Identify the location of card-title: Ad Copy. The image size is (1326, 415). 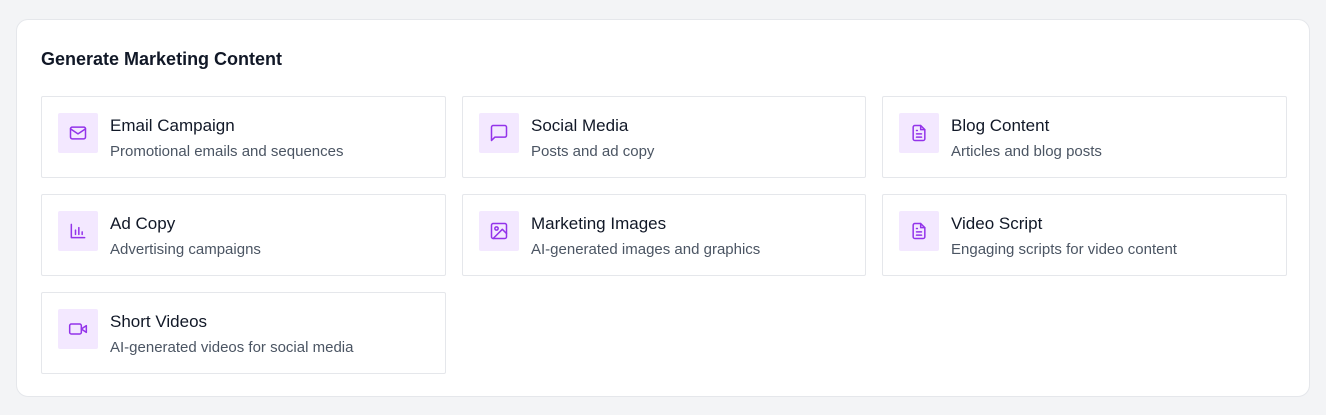
(143, 223).